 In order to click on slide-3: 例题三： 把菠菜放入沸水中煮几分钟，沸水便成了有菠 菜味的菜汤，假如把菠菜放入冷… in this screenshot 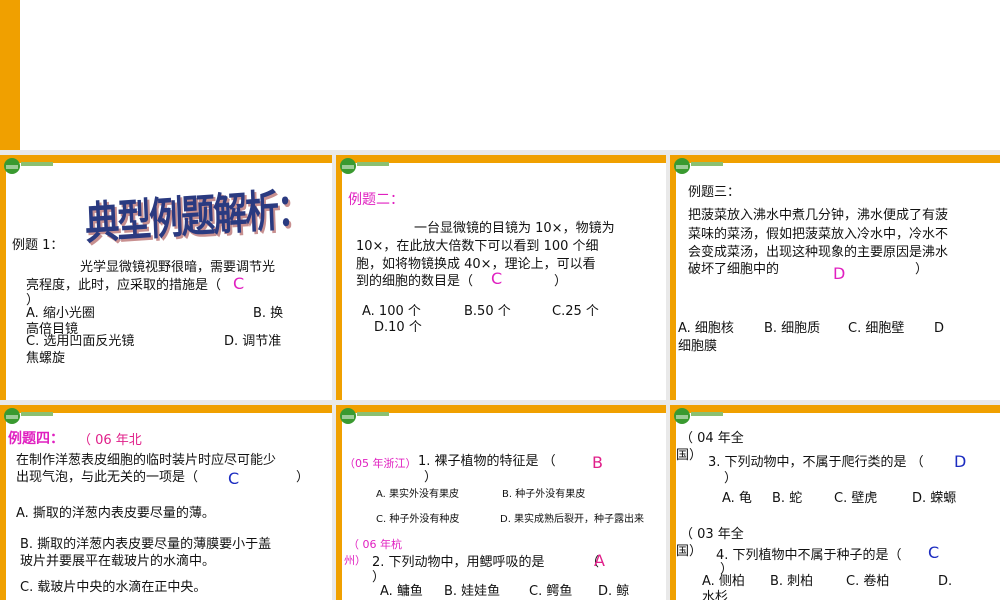, I will do `click(835, 277)`.